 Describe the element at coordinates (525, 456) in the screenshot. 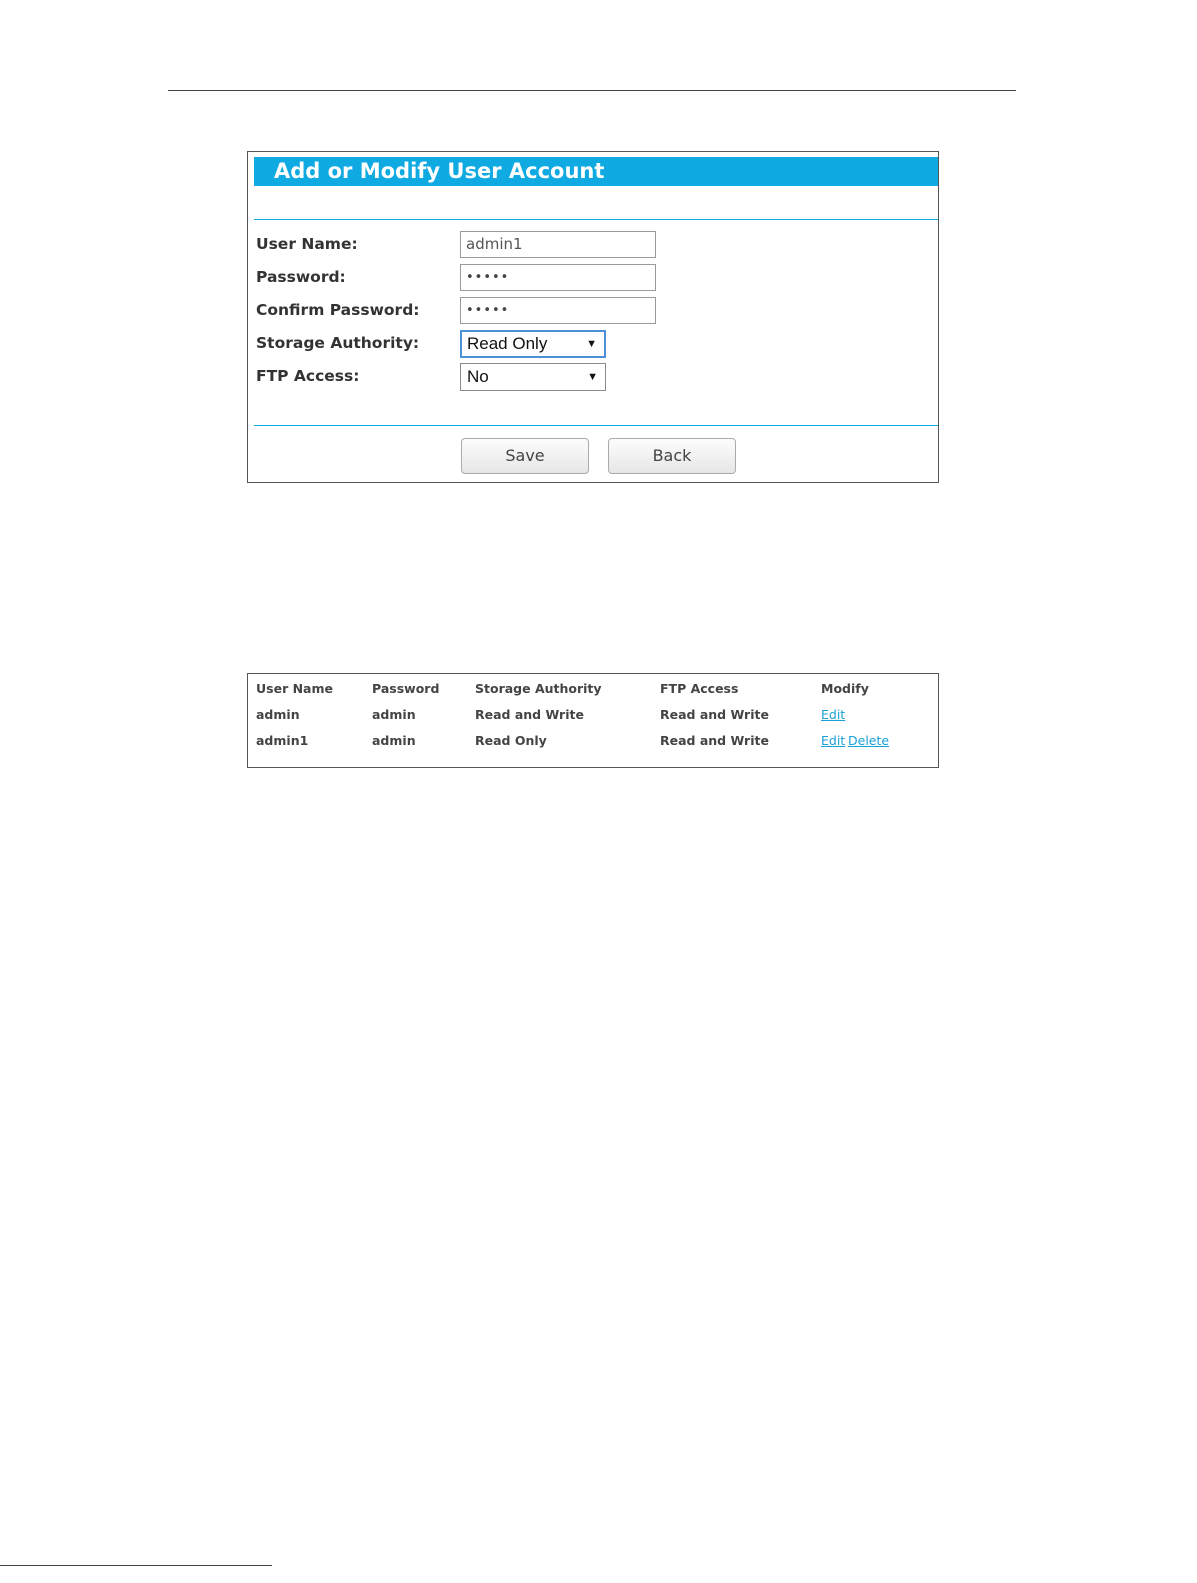

I see `save-button: Save` at that location.